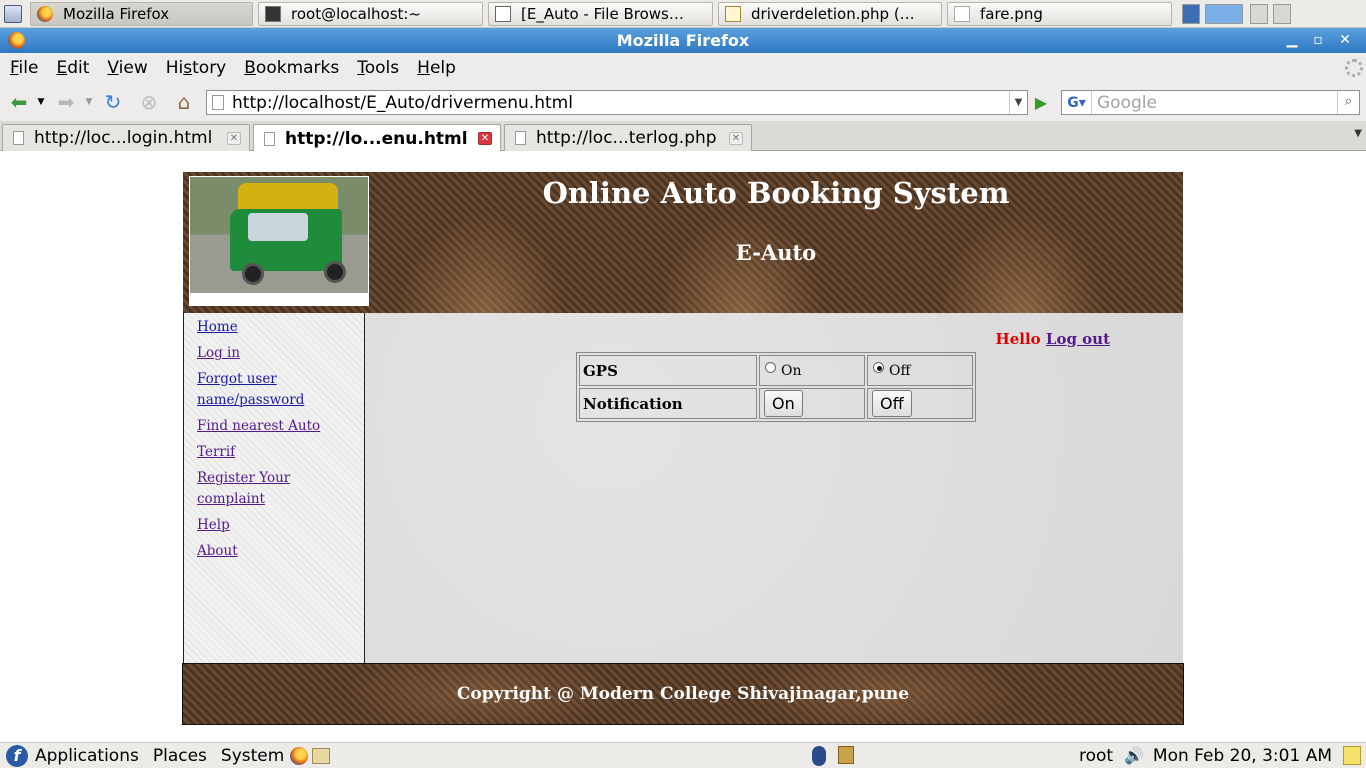 This screenshot has width=1366, height=768. Describe the element at coordinates (377, 138) in the screenshot. I see `tab-drivermenu: http://lo...enu.html ✕` at that location.